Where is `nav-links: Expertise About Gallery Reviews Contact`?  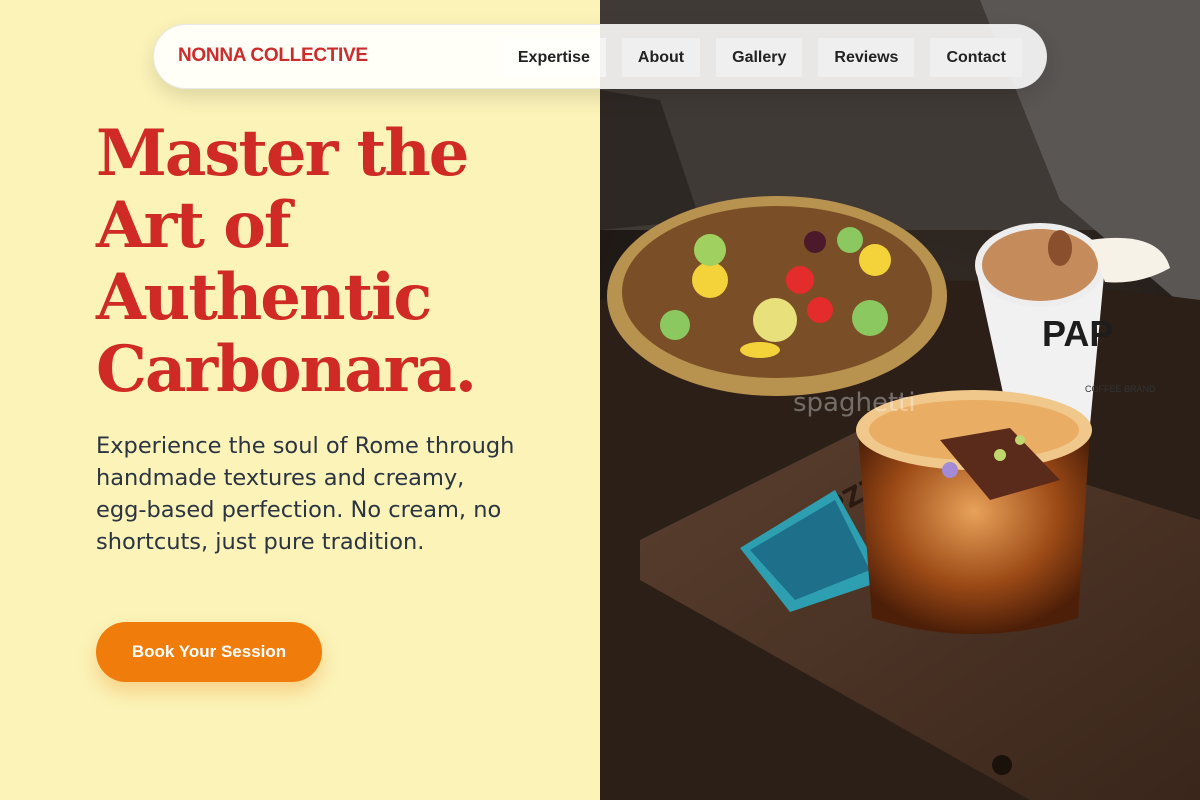 nav-links: Expertise About Gallery Reviews Contact is located at coordinates (761, 57).